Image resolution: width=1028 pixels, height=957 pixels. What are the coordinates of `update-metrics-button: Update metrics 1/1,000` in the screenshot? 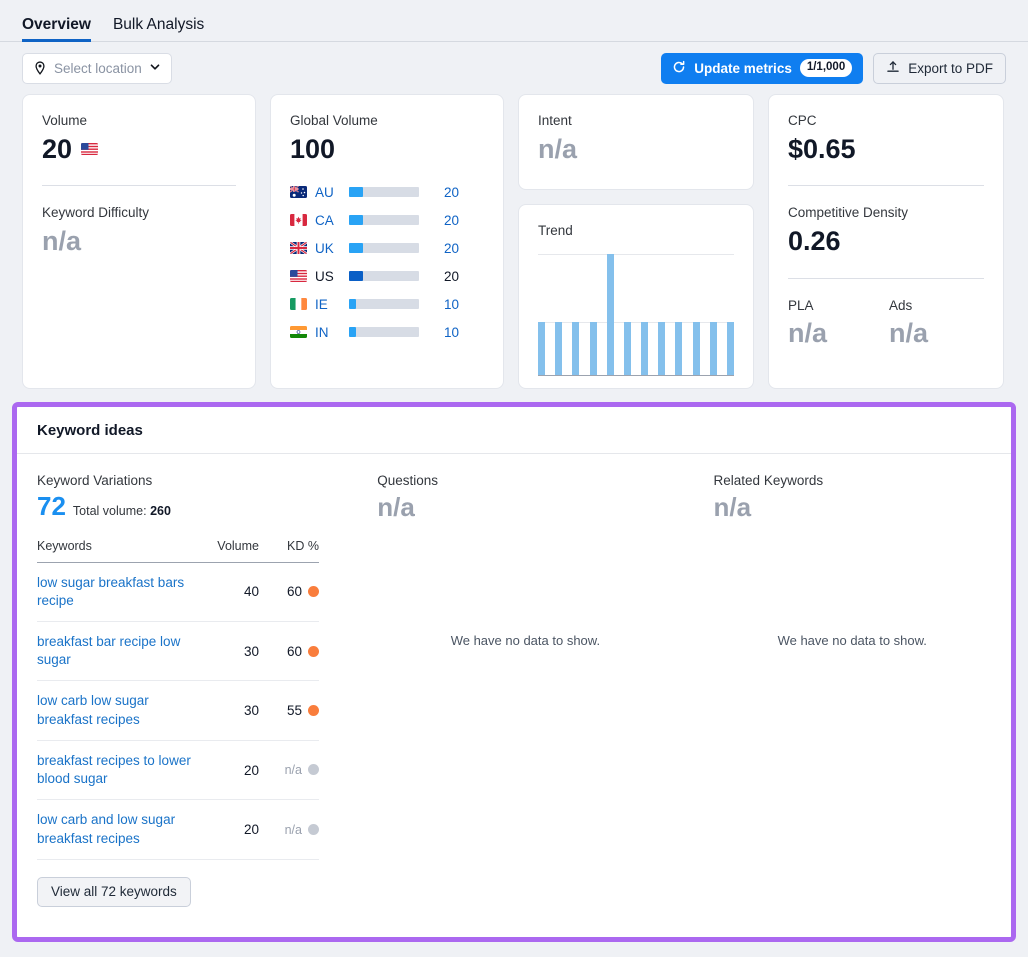 It's located at (762, 68).